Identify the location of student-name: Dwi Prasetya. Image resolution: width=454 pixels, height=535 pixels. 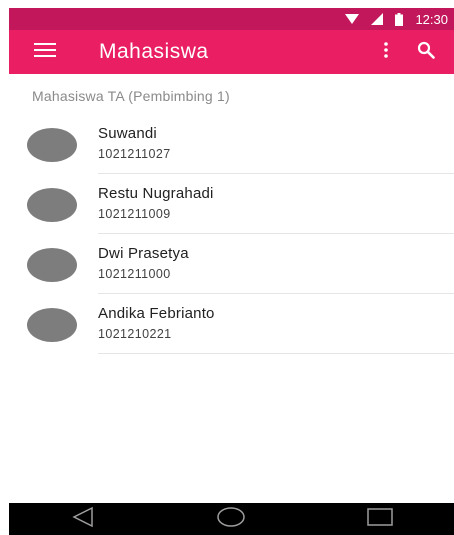
(143, 253).